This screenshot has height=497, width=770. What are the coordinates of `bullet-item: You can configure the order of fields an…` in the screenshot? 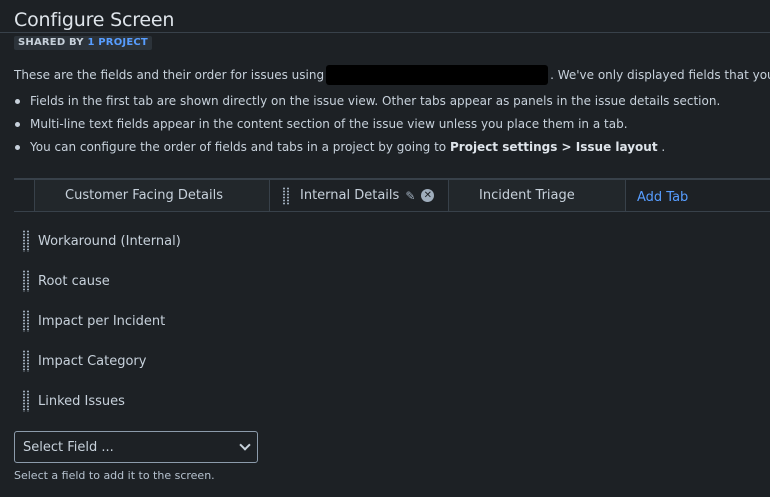 It's located at (367, 149).